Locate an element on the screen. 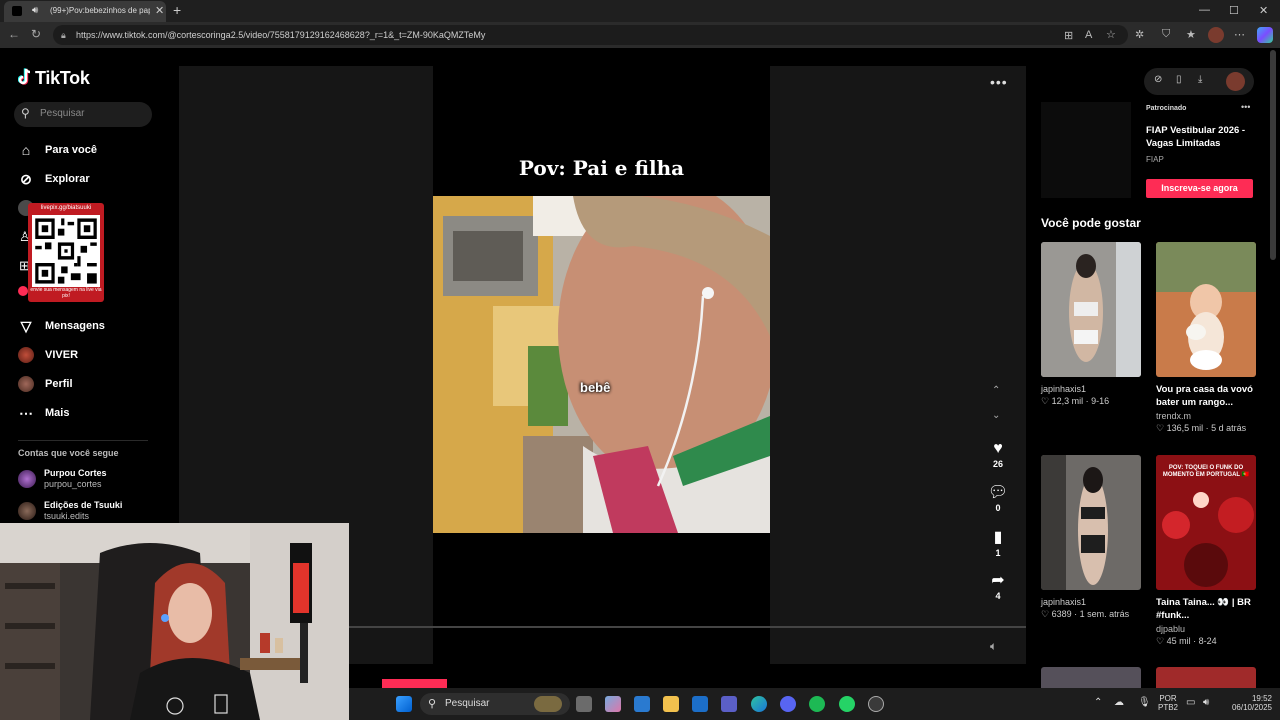  reload-icon: ↻ is located at coordinates (36, 34).